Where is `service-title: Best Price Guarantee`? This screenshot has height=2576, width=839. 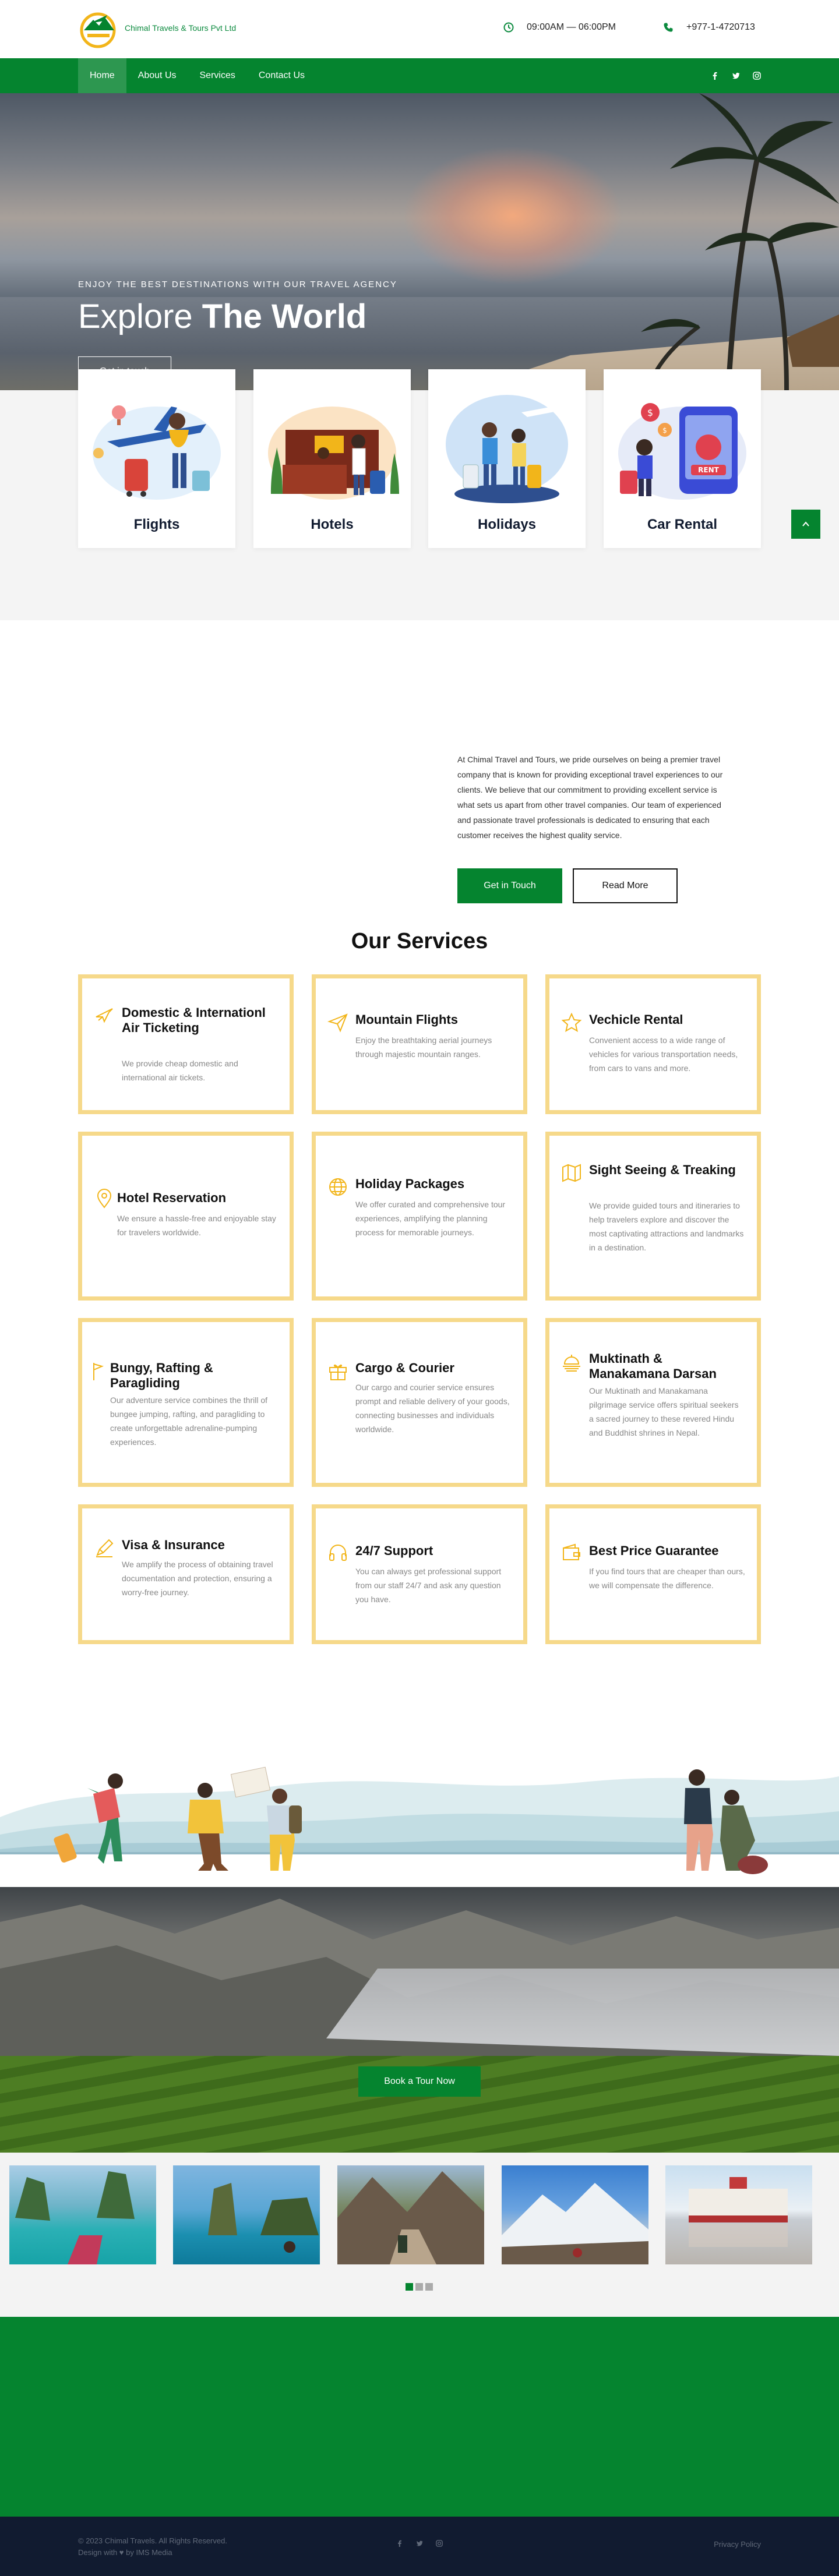
service-title: Best Price Guarantee is located at coordinates (654, 1550).